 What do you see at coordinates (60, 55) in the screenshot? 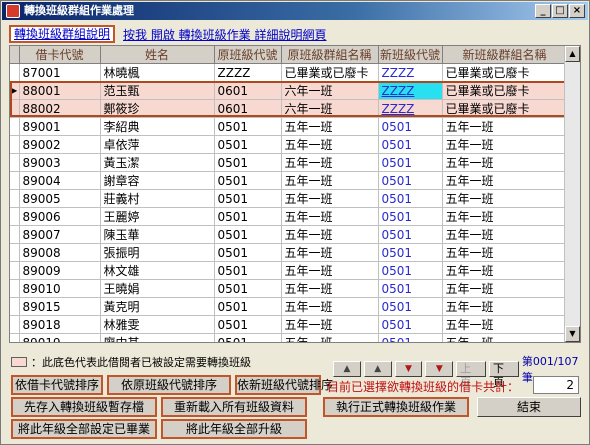
I see `col-header-card-id: 借卡代號` at bounding box center [60, 55].